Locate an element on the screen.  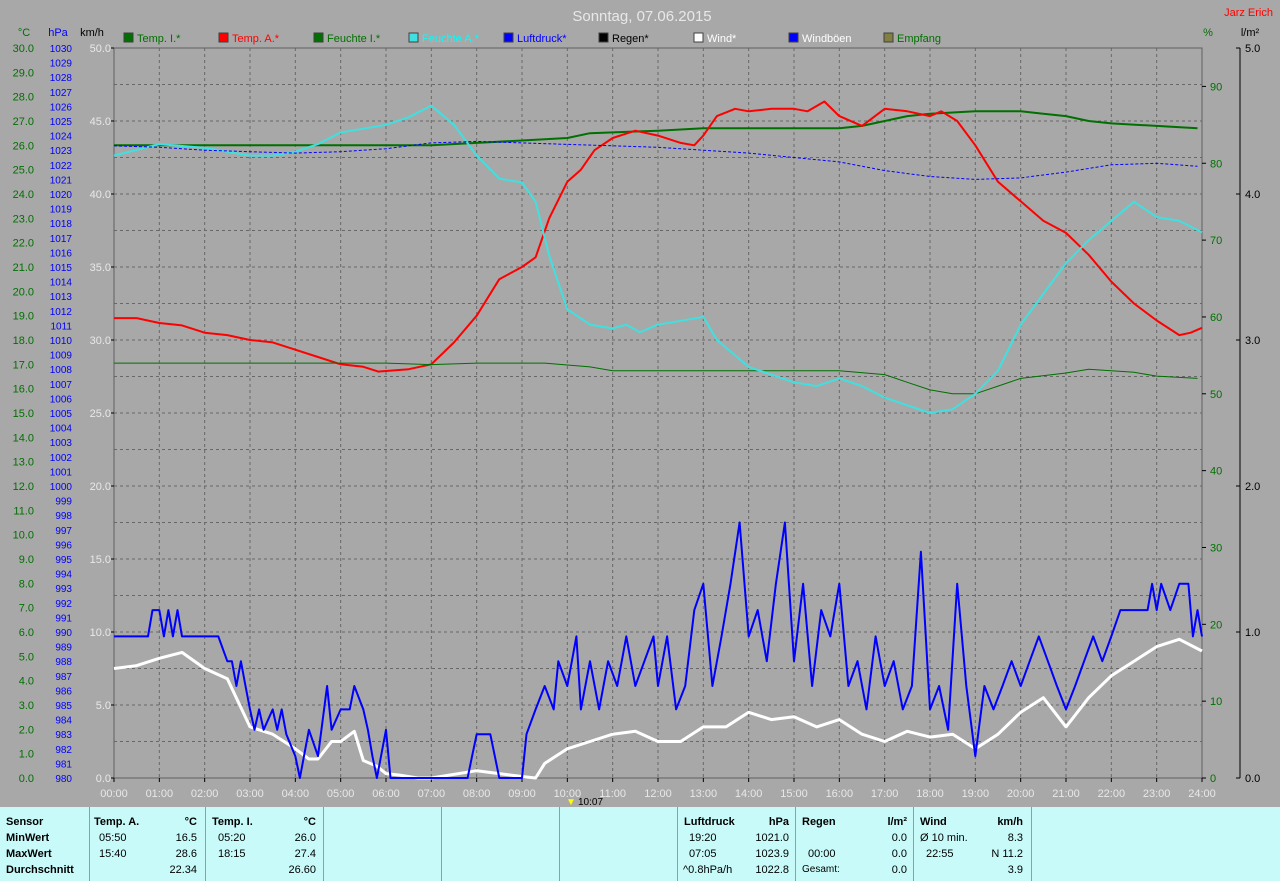
stats-sensor-title: Sensor is located at coordinates (25, 822).